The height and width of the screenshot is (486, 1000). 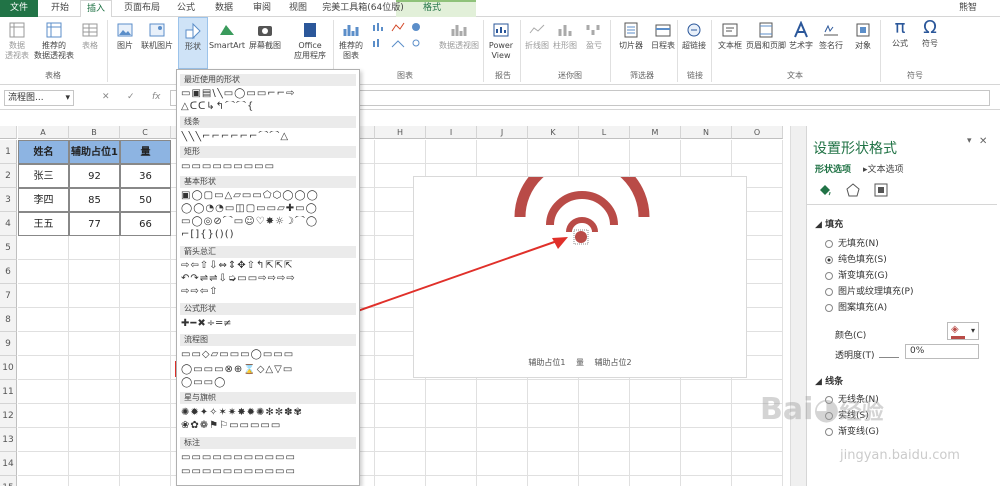 What do you see at coordinates (983, 141) in the screenshot?
I see `close-icon: ✕` at bounding box center [983, 141].